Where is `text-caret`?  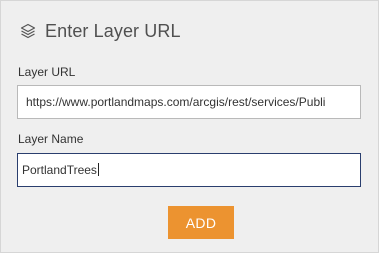 text-caret is located at coordinates (98, 170).